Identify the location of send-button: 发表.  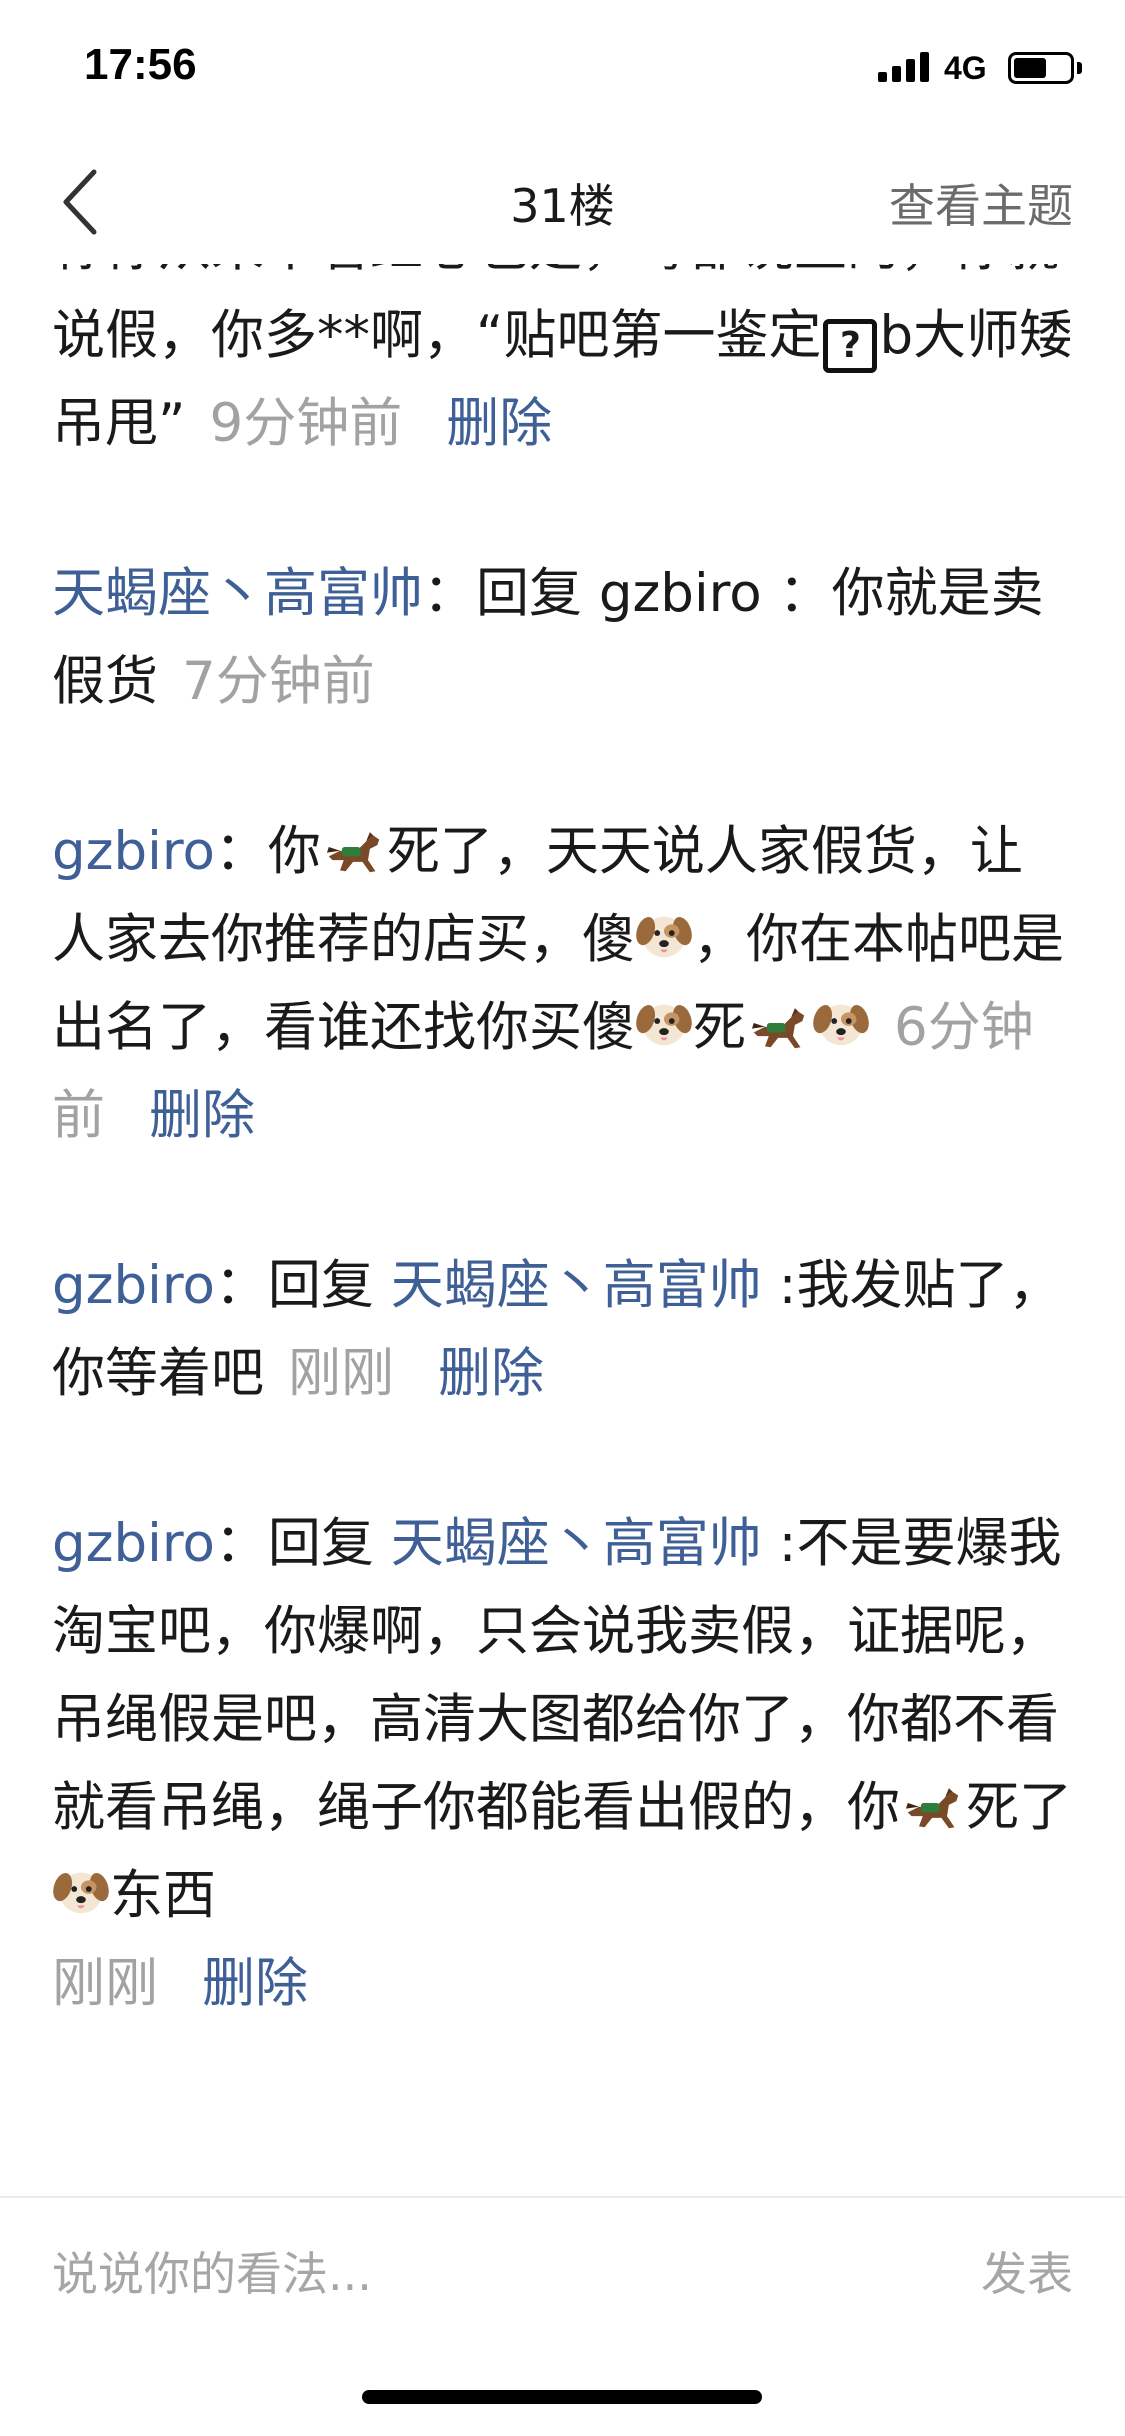
(1027, 2271).